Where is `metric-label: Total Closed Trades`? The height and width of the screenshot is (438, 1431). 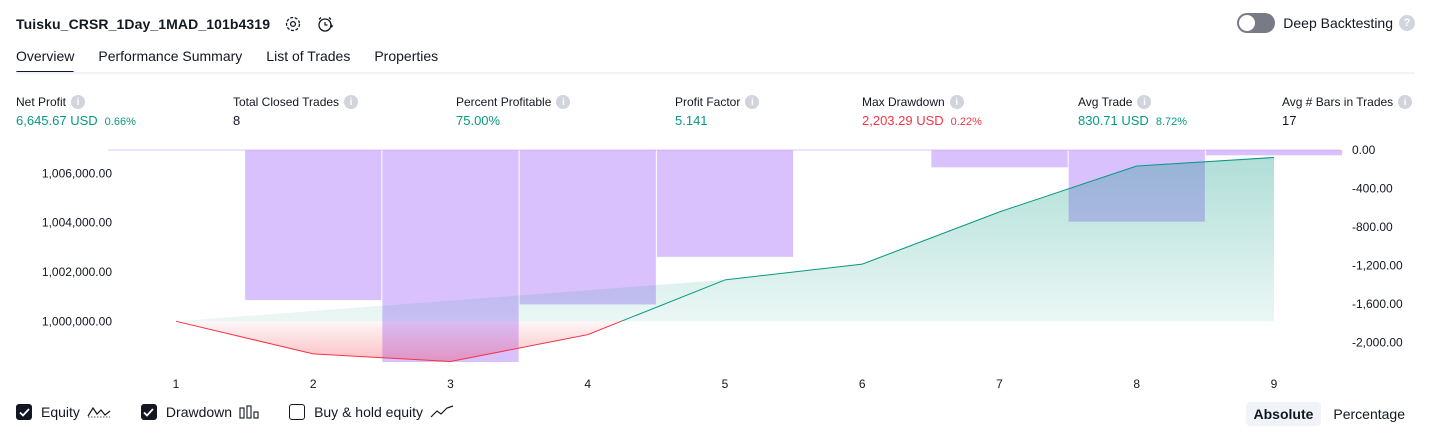 metric-label: Total Closed Trades is located at coordinates (286, 102).